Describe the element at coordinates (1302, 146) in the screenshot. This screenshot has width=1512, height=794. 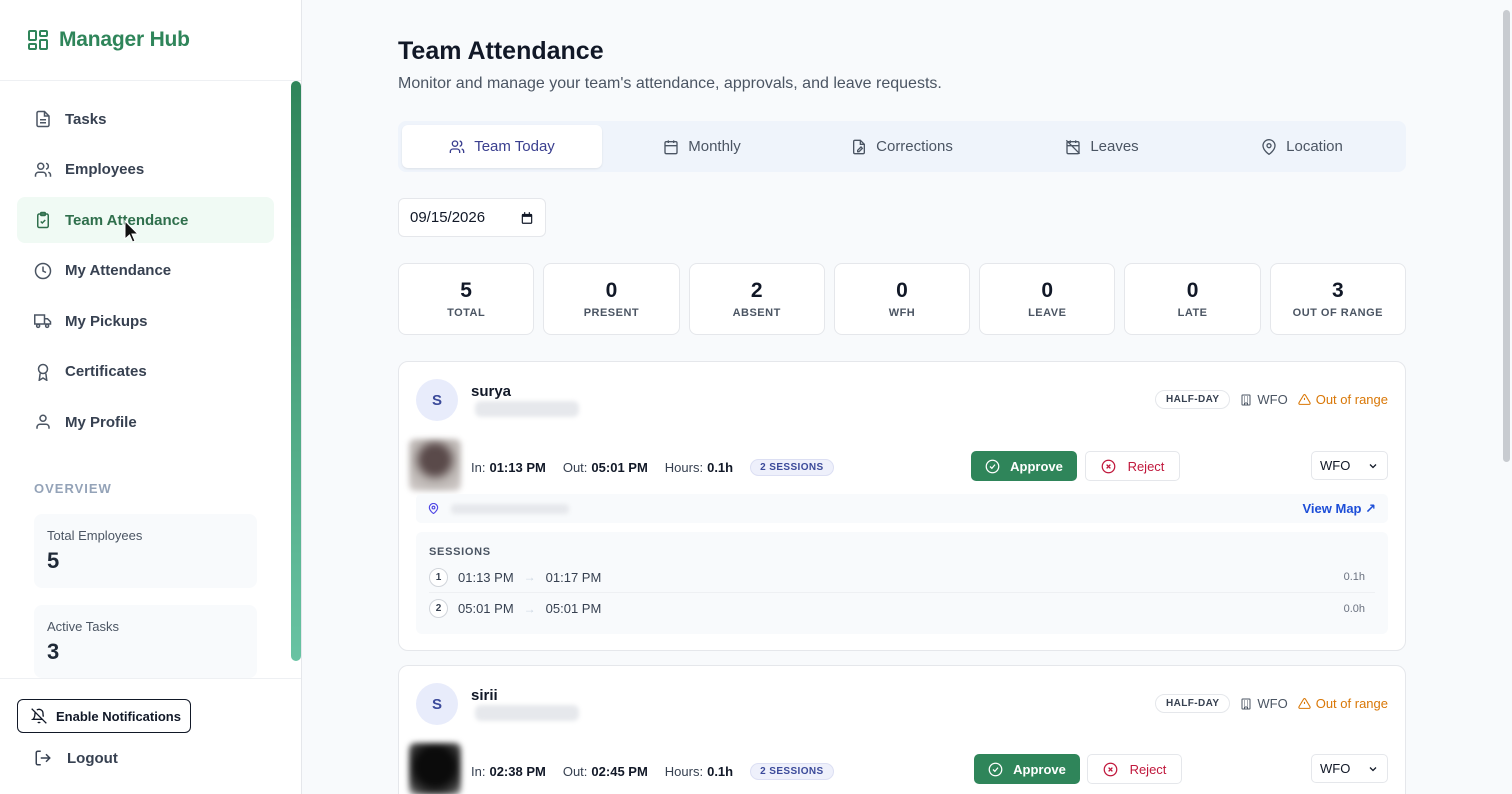
I see `tab-location: Location` at that location.